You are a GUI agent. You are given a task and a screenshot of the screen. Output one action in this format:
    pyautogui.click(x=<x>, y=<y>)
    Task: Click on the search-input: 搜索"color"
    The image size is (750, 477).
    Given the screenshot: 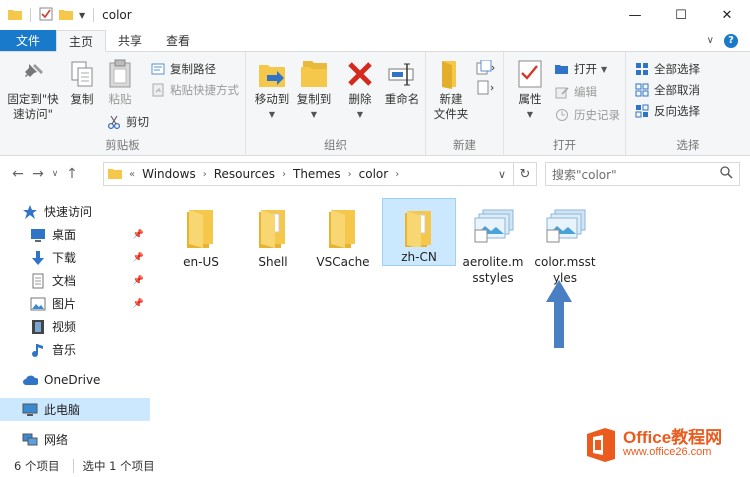 What is the action you would take?
    pyautogui.click(x=584, y=174)
    